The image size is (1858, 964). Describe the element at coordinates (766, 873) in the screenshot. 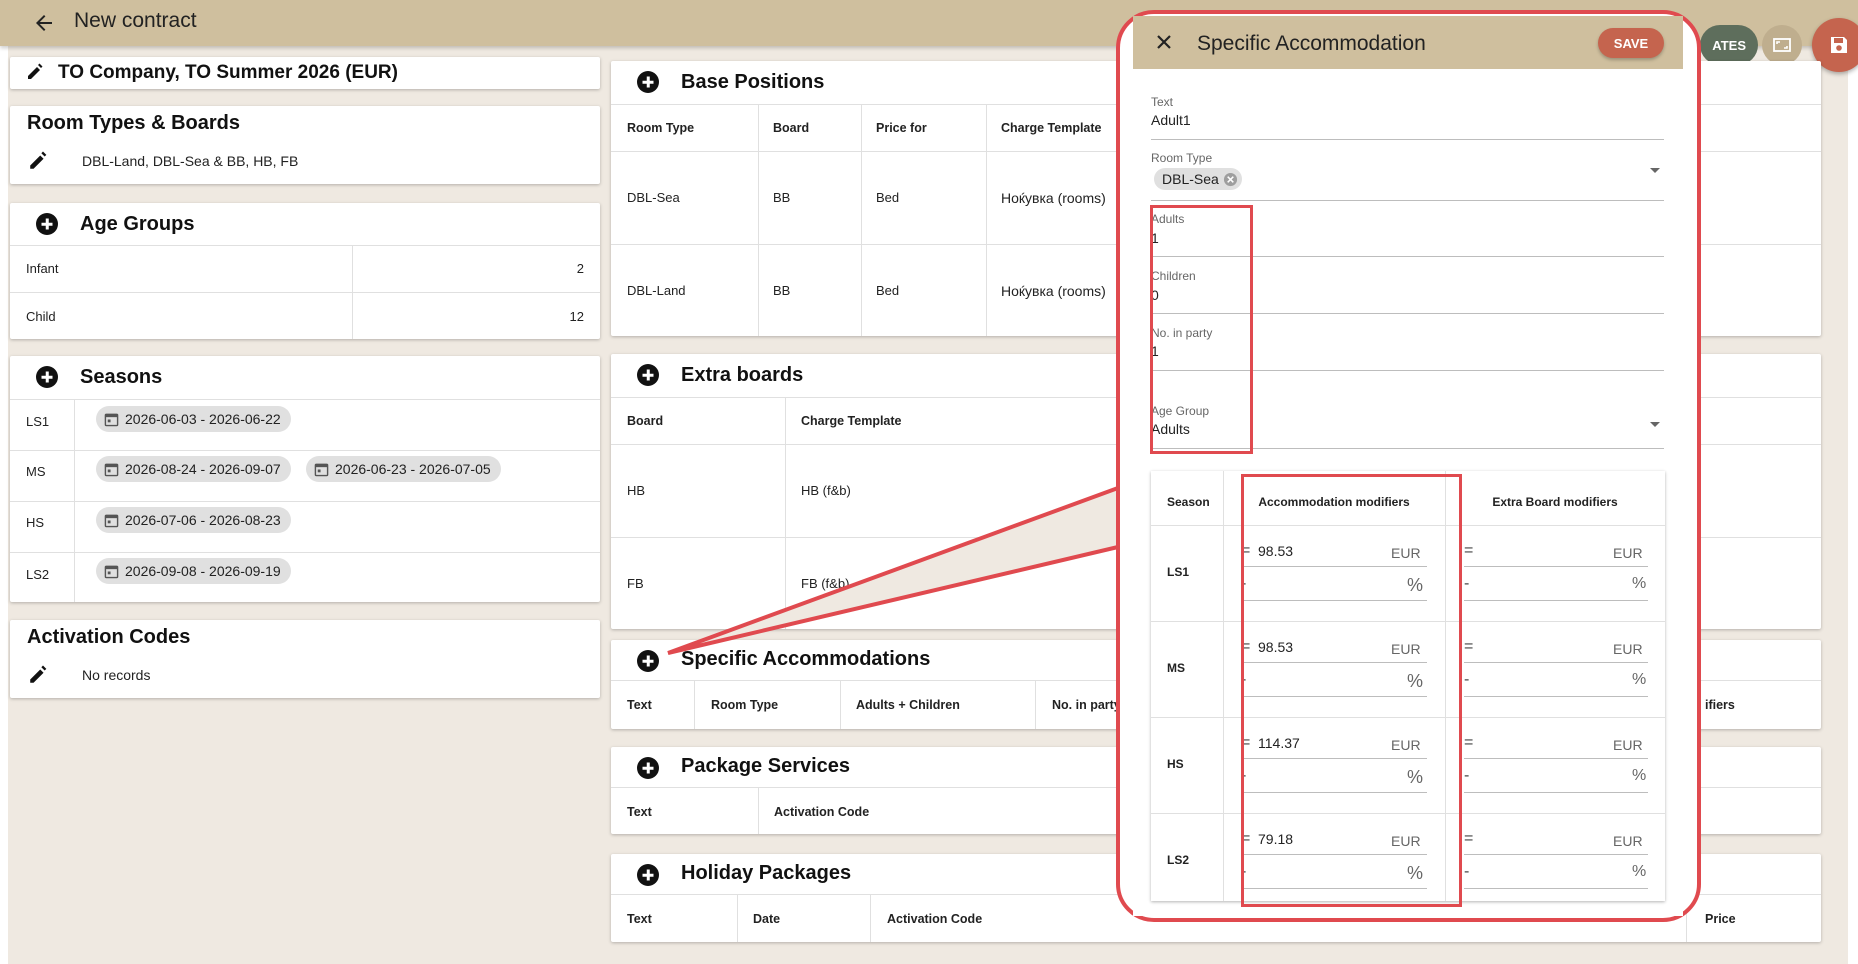

I see `holiday-packages-title: Holiday Packages` at that location.